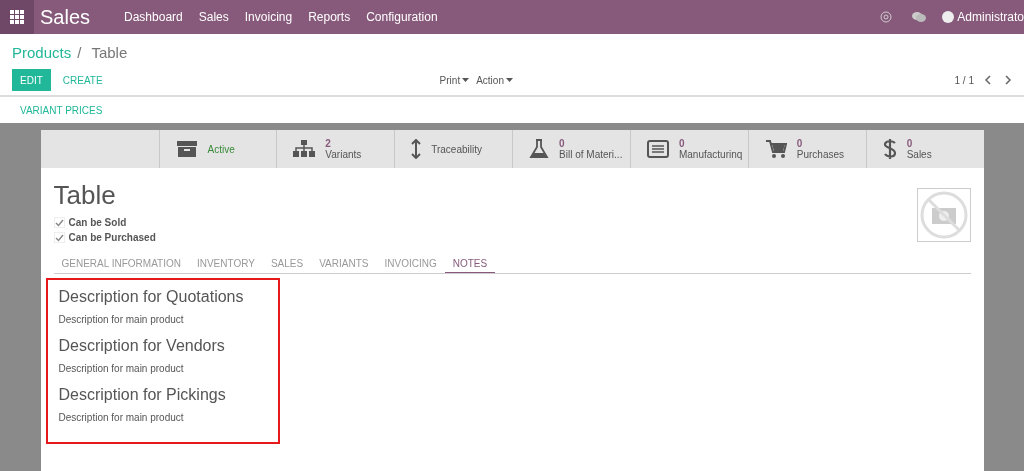 The width and height of the screenshot is (1024, 471). What do you see at coordinates (142, 346) in the screenshot?
I see `section-heading: Description for Vendors` at bounding box center [142, 346].